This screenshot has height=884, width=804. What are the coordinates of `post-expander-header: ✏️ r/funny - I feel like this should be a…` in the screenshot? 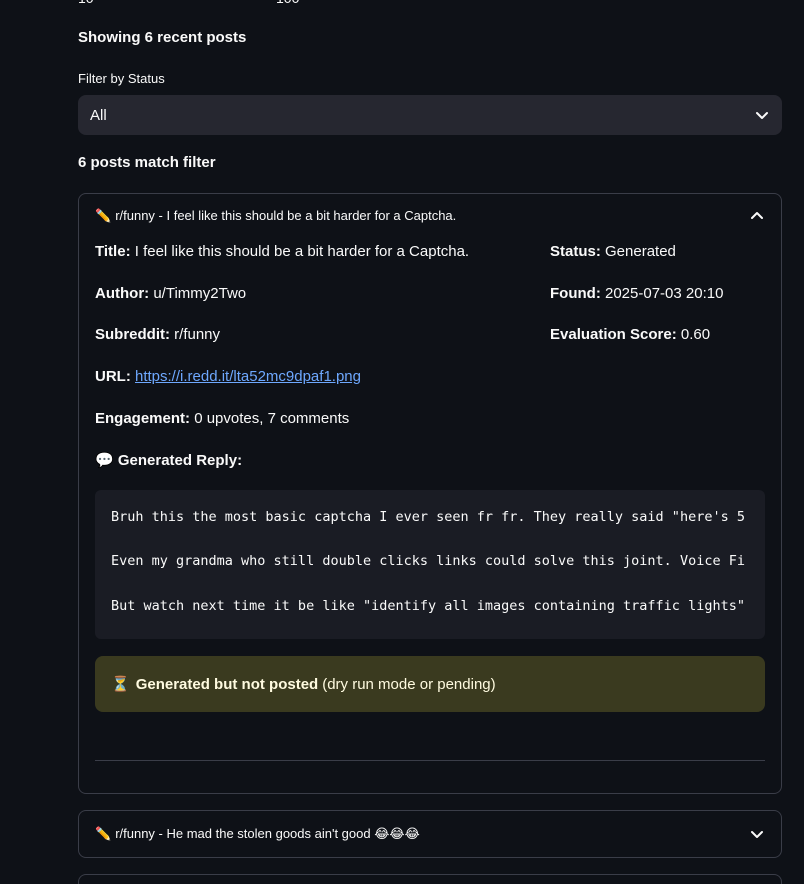 It's located at (430, 216).